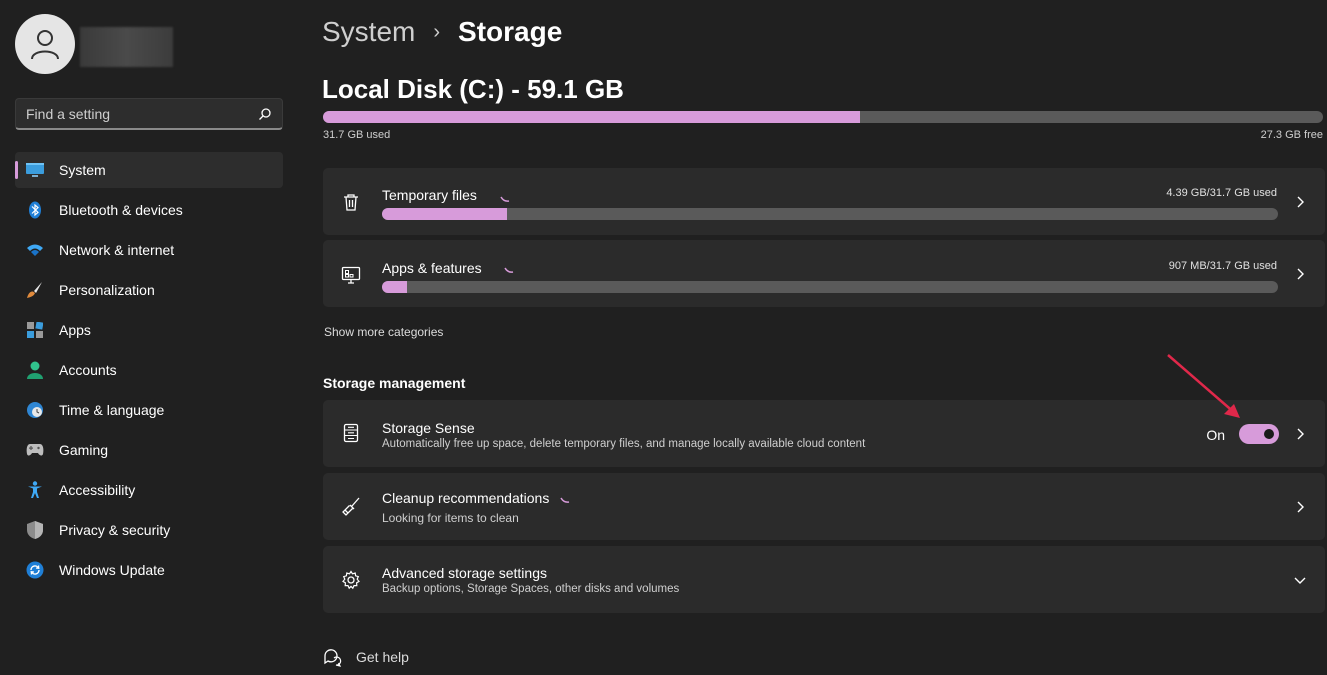  Describe the element at coordinates (149, 490) in the screenshot. I see `sidebar-item-accessibility: Accessibility` at that location.